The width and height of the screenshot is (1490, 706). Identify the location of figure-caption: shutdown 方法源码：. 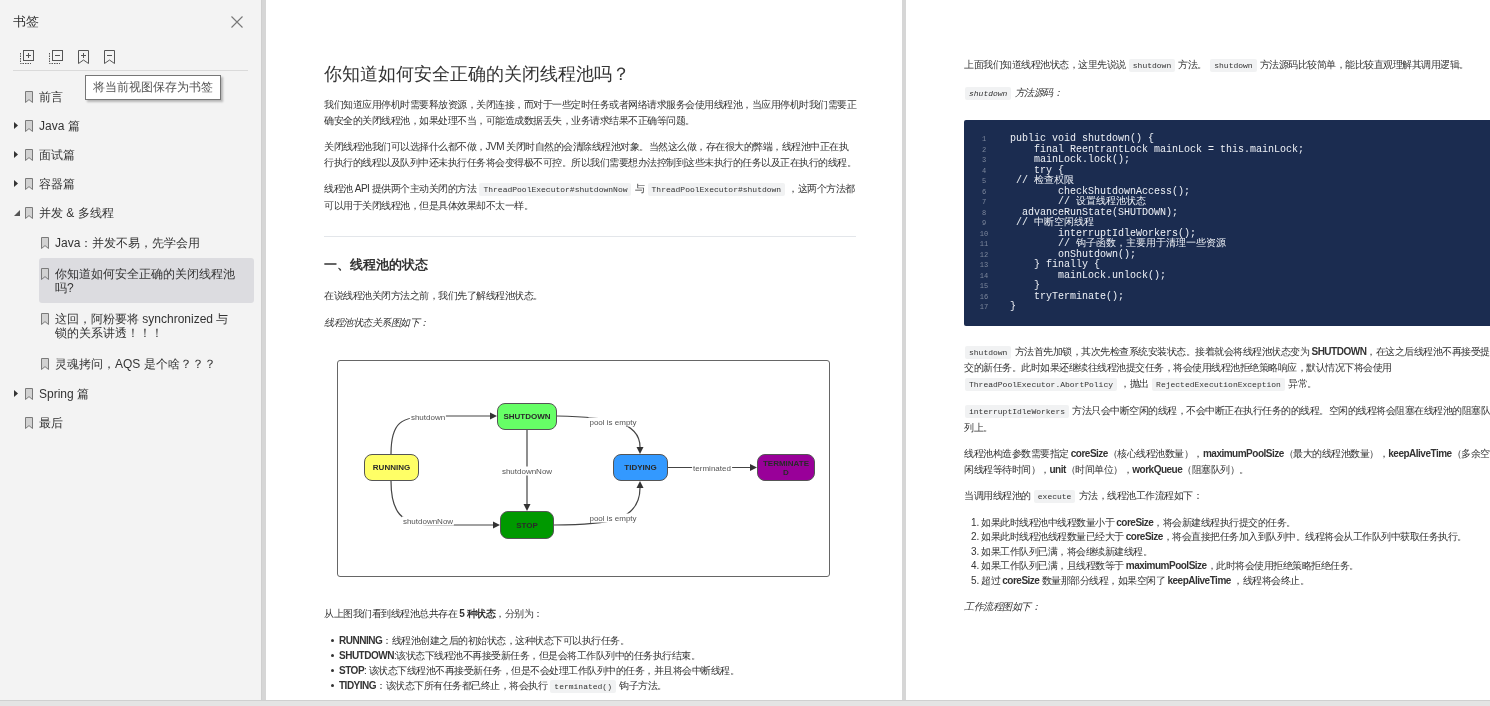
(1227, 92).